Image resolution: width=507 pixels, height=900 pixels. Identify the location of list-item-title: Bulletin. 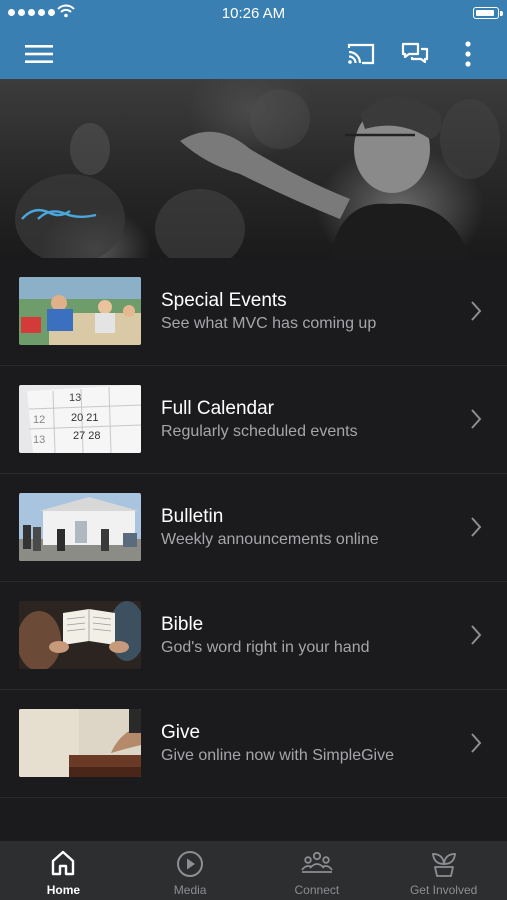
(192, 516).